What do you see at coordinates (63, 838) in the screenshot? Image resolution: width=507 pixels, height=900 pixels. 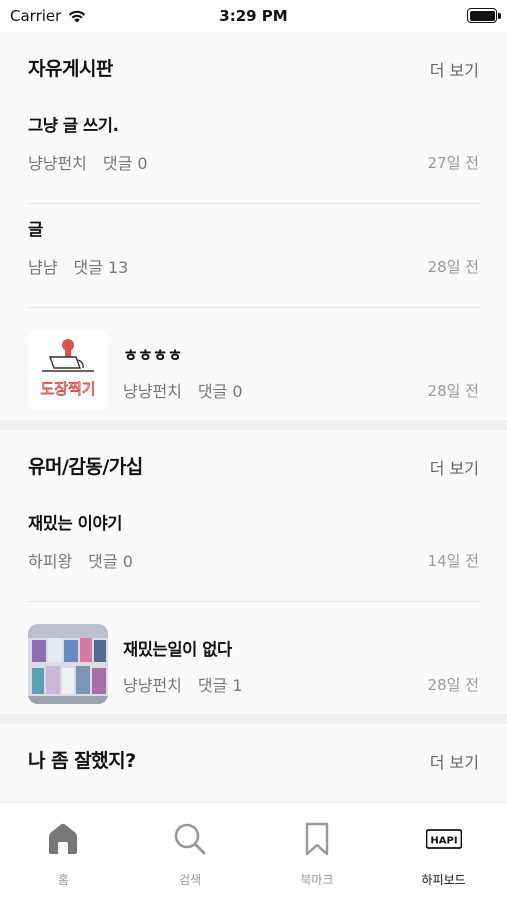 I see `home-icon` at bounding box center [63, 838].